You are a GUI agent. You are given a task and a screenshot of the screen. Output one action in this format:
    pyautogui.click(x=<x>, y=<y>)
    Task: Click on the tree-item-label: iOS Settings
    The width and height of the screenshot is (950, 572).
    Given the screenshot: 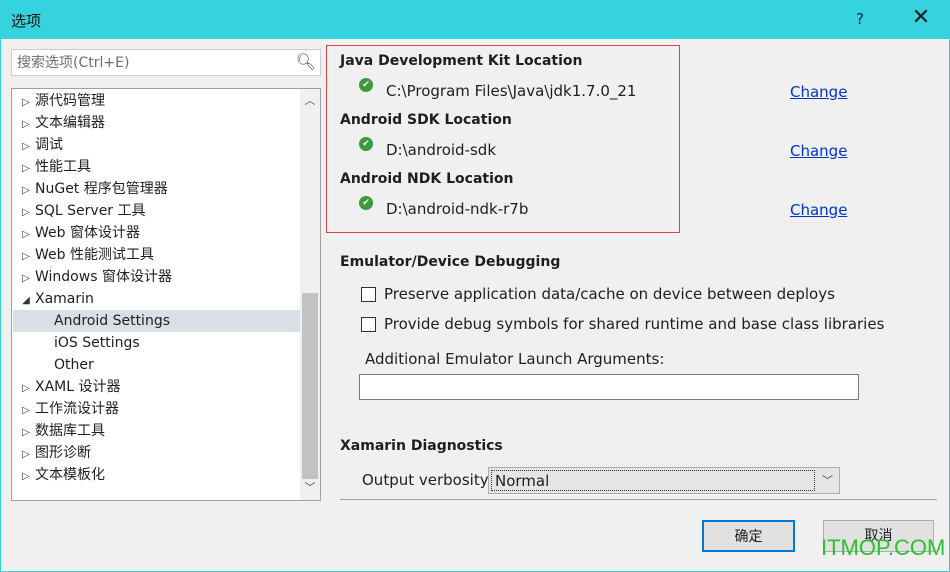 What is the action you would take?
    pyautogui.click(x=97, y=343)
    